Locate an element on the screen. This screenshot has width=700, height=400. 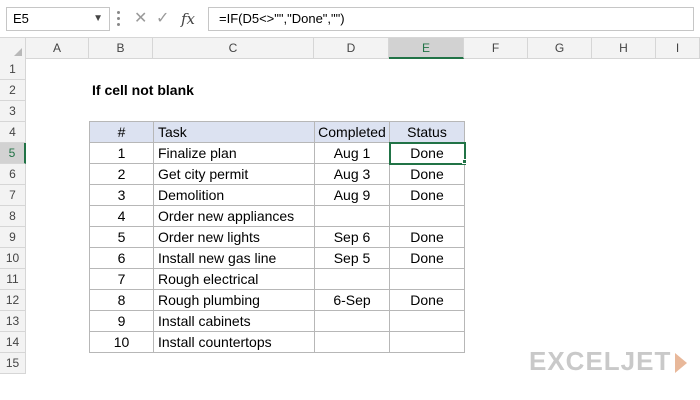
cell-num: 10 is located at coordinates (121, 342).